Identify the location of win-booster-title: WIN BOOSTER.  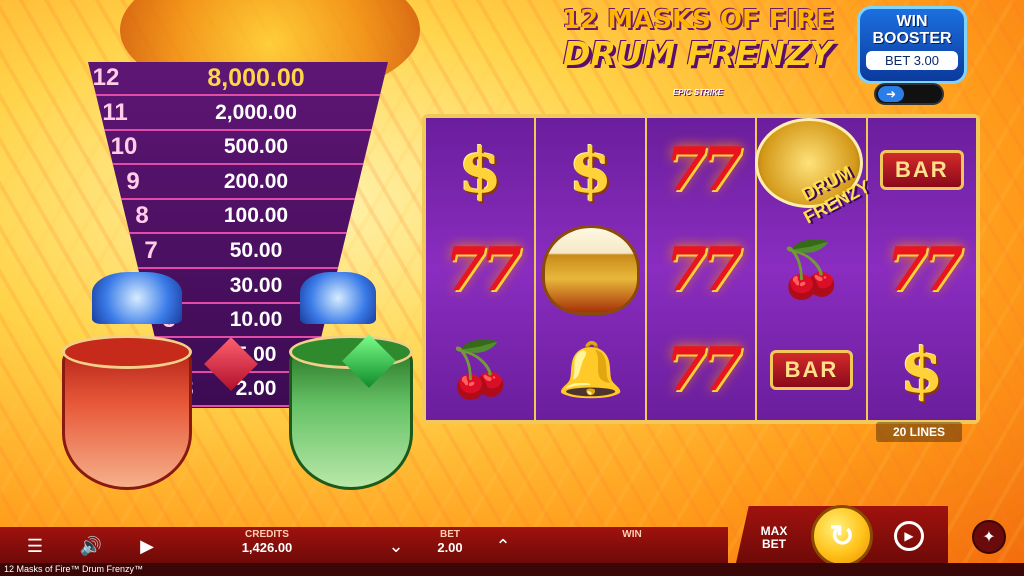
(912, 30).